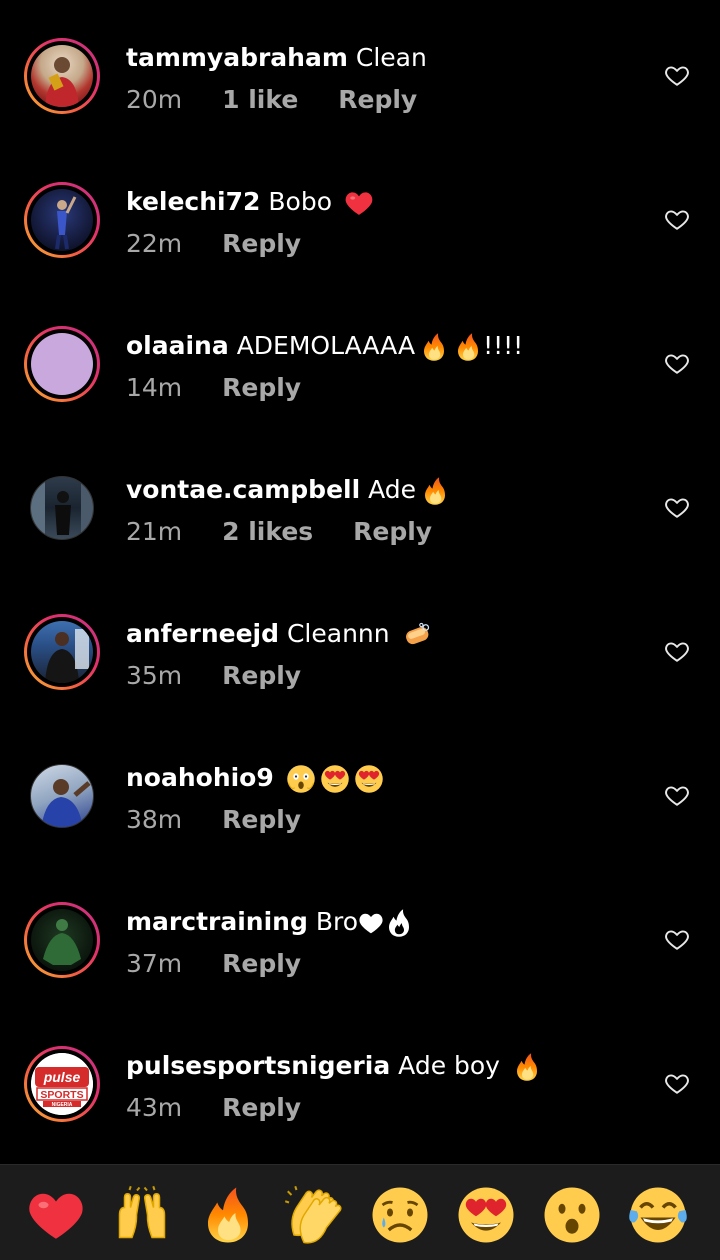 The image size is (720, 1260). Describe the element at coordinates (572, 1215) in the screenshot. I see `surprised-face-icon` at that location.